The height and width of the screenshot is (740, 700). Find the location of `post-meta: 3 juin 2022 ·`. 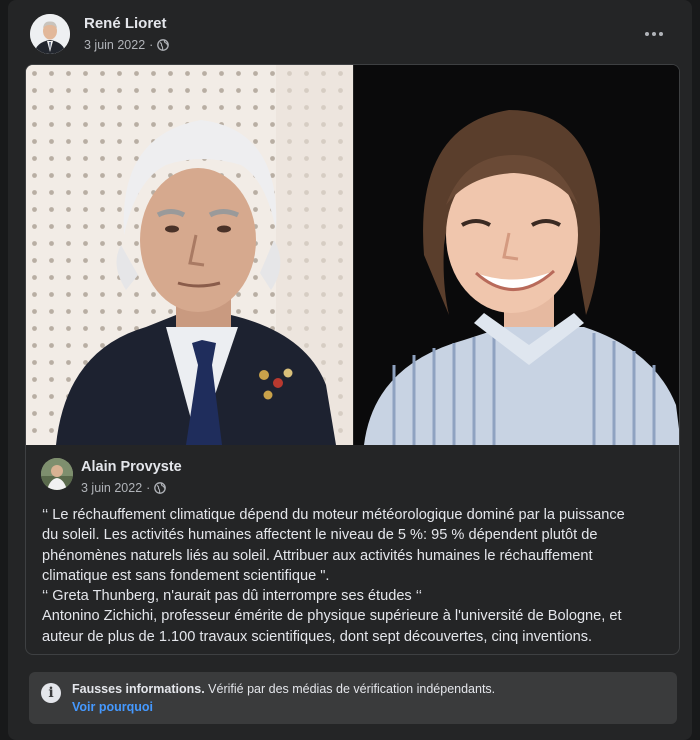

post-meta: 3 juin 2022 · is located at coordinates (127, 45).